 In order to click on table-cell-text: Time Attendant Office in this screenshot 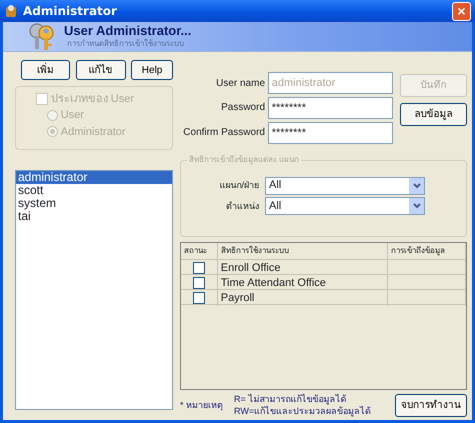, I will do `click(273, 283)`.